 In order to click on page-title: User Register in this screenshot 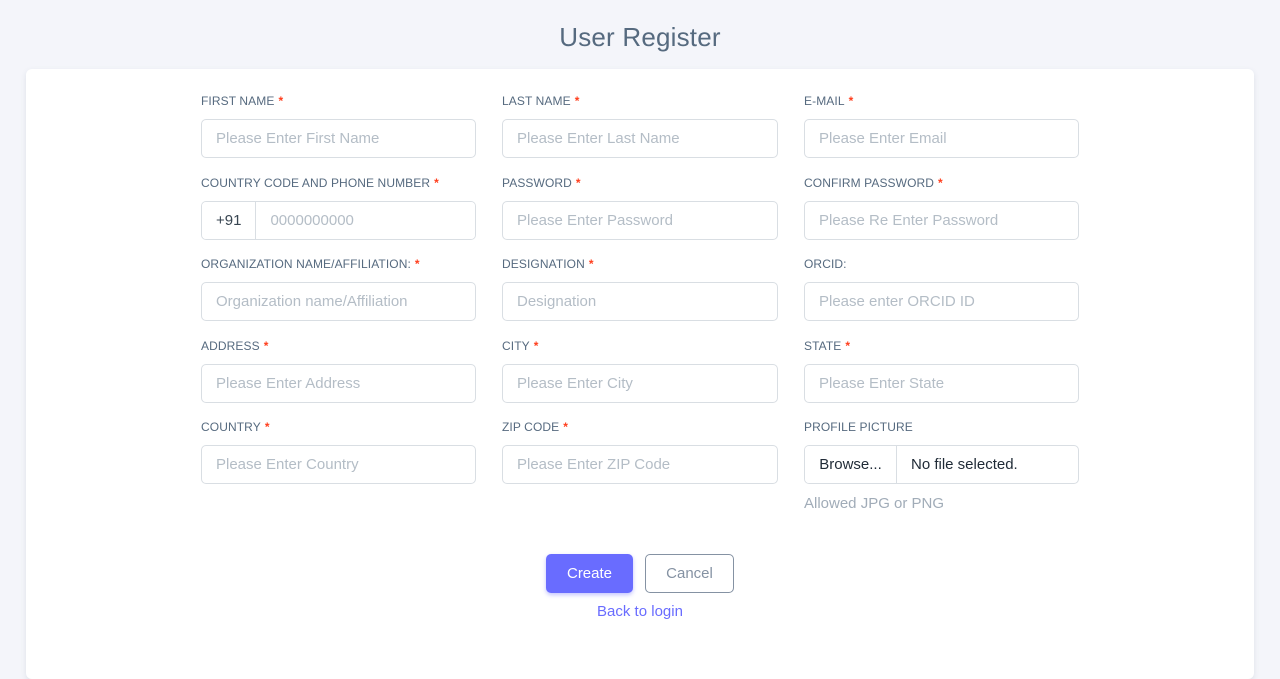, I will do `click(640, 37)`.